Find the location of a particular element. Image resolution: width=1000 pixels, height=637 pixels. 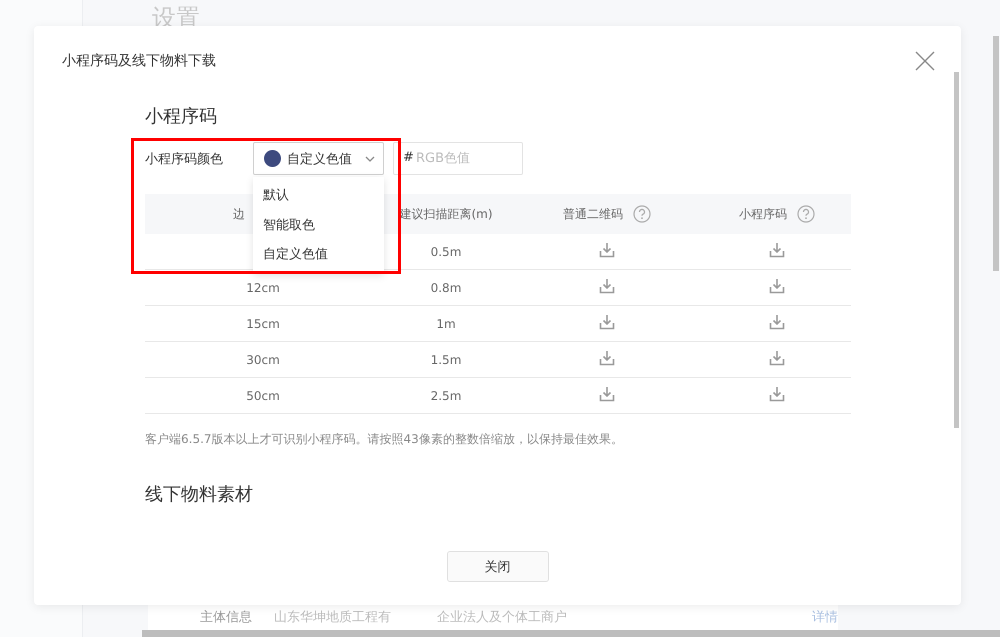

caret-icon is located at coordinates (370, 159).